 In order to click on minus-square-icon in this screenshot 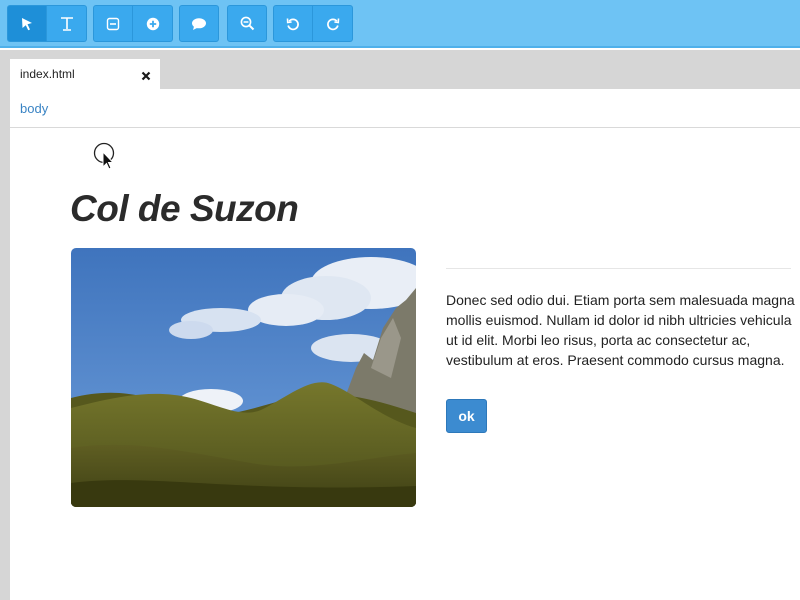, I will do `click(113, 23)`.